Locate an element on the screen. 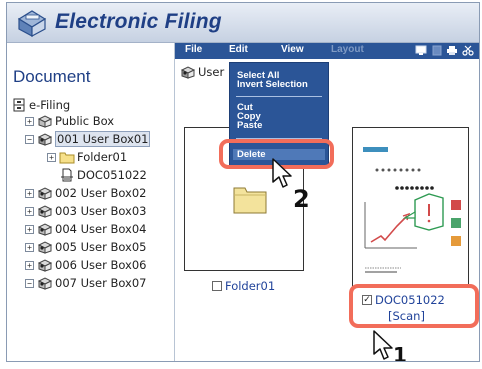  menu-layout: Layout is located at coordinates (347, 49).